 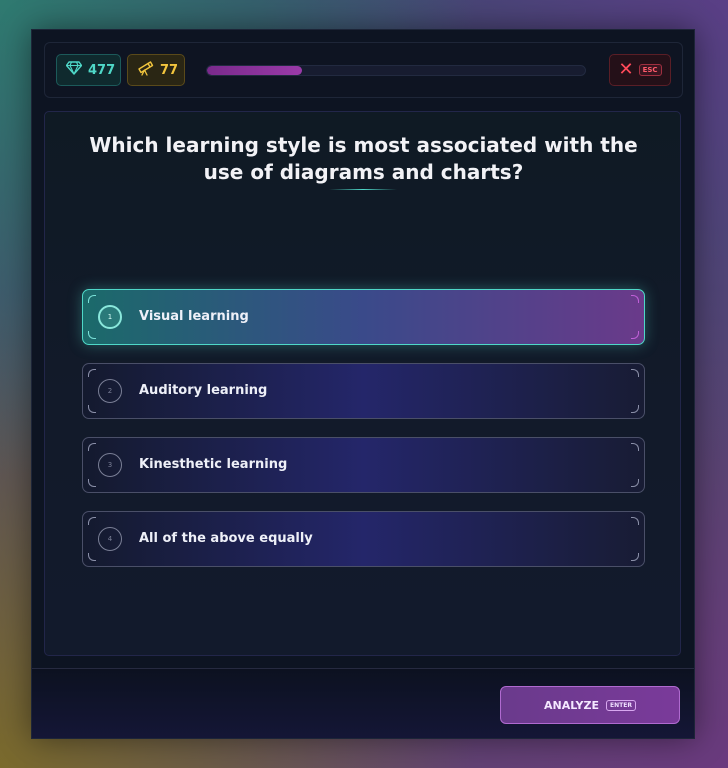 I want to click on telescope-count: 77, so click(x=169, y=70).